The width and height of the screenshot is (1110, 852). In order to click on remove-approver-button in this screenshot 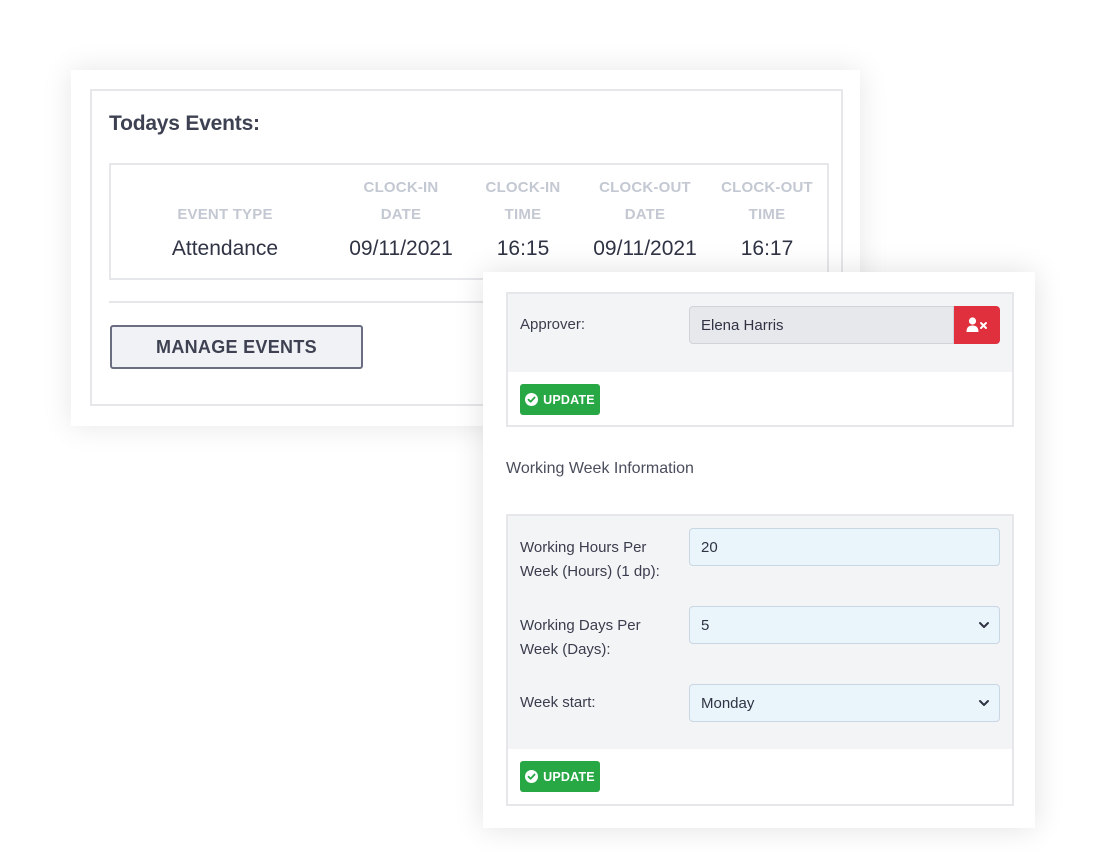, I will do `click(977, 325)`.